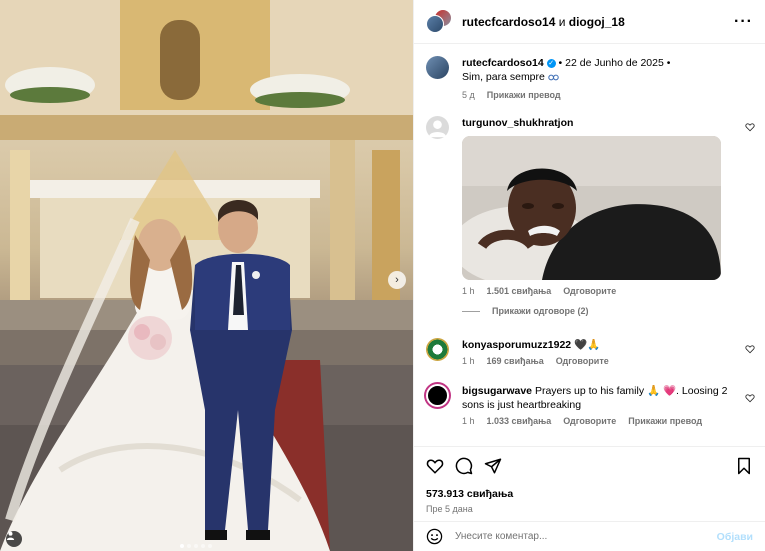 The image size is (765, 551). I want to click on carousel-indicator, so click(196, 546).